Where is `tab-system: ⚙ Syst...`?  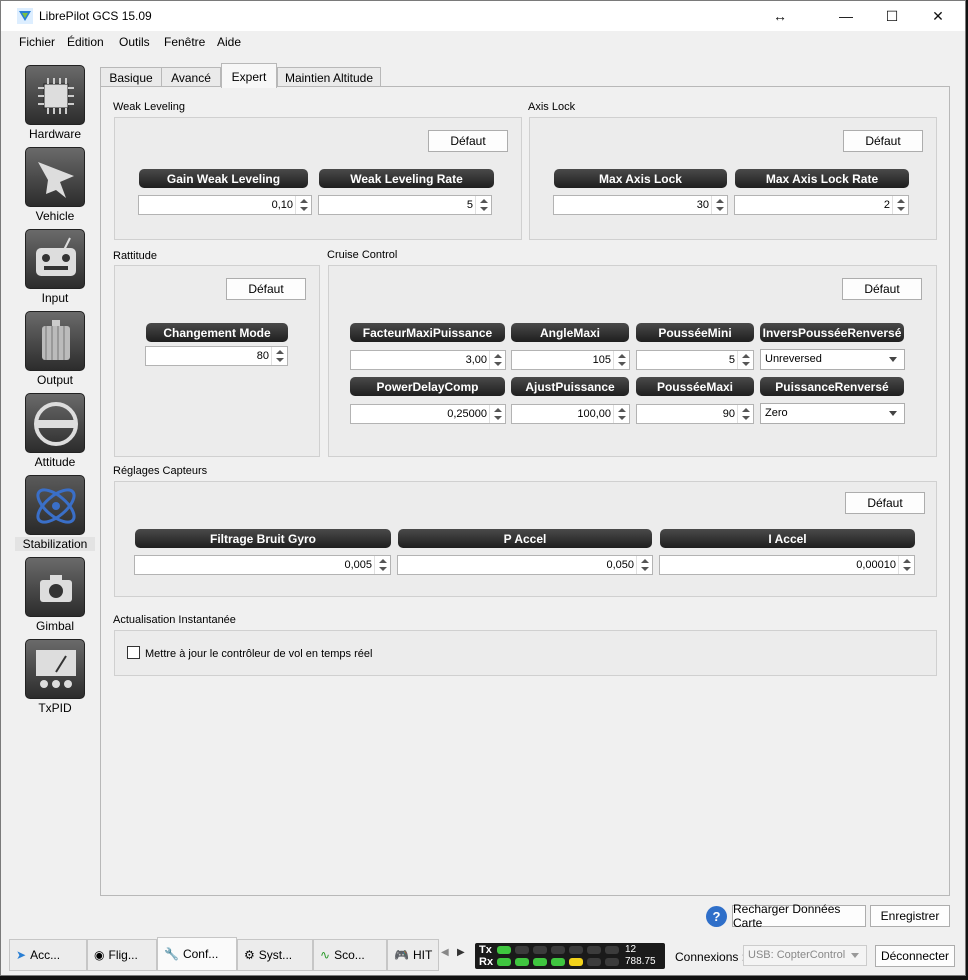
tab-system: ⚙ Syst... is located at coordinates (275, 955).